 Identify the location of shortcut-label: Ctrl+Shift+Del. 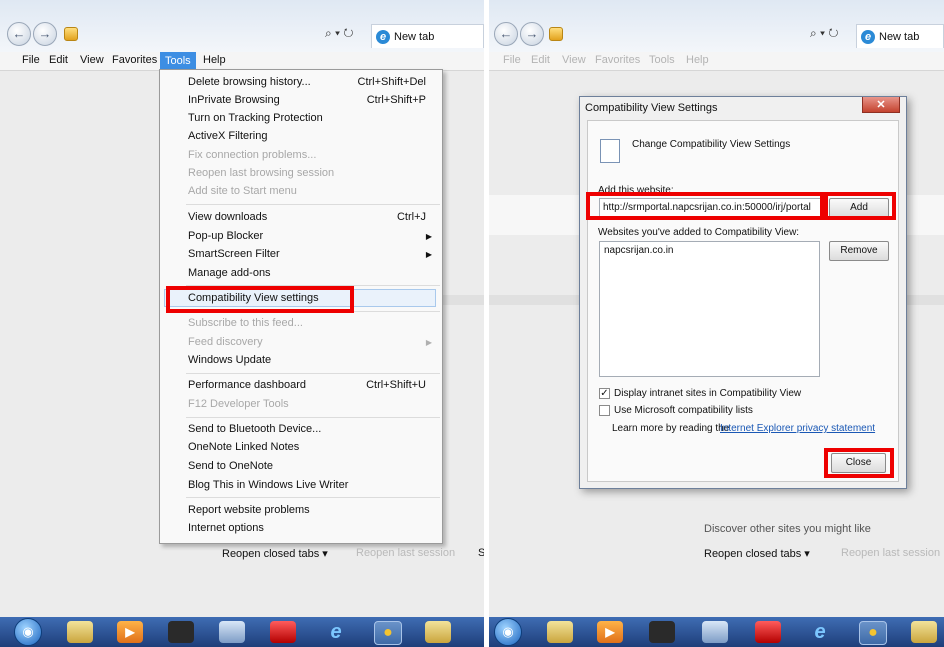
(391, 82).